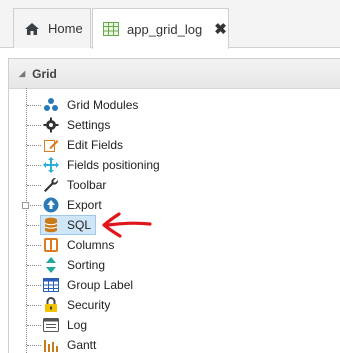  Describe the element at coordinates (77, 325) in the screenshot. I see `tree-item-label: Log` at that location.